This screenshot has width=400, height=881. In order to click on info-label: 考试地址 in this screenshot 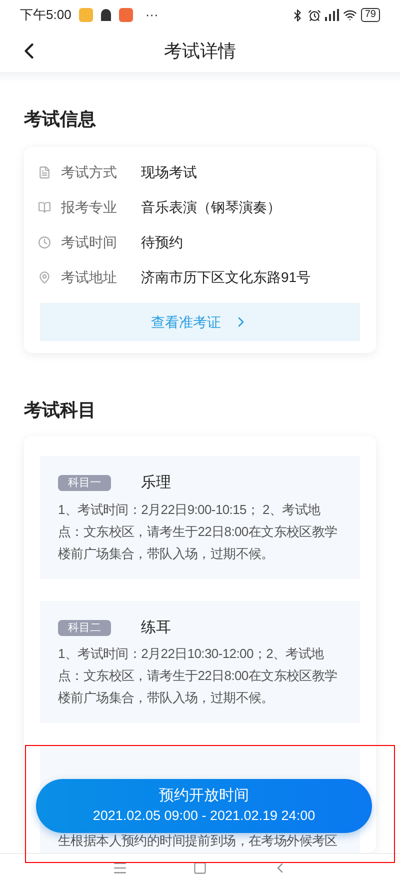, I will do `click(89, 277)`.